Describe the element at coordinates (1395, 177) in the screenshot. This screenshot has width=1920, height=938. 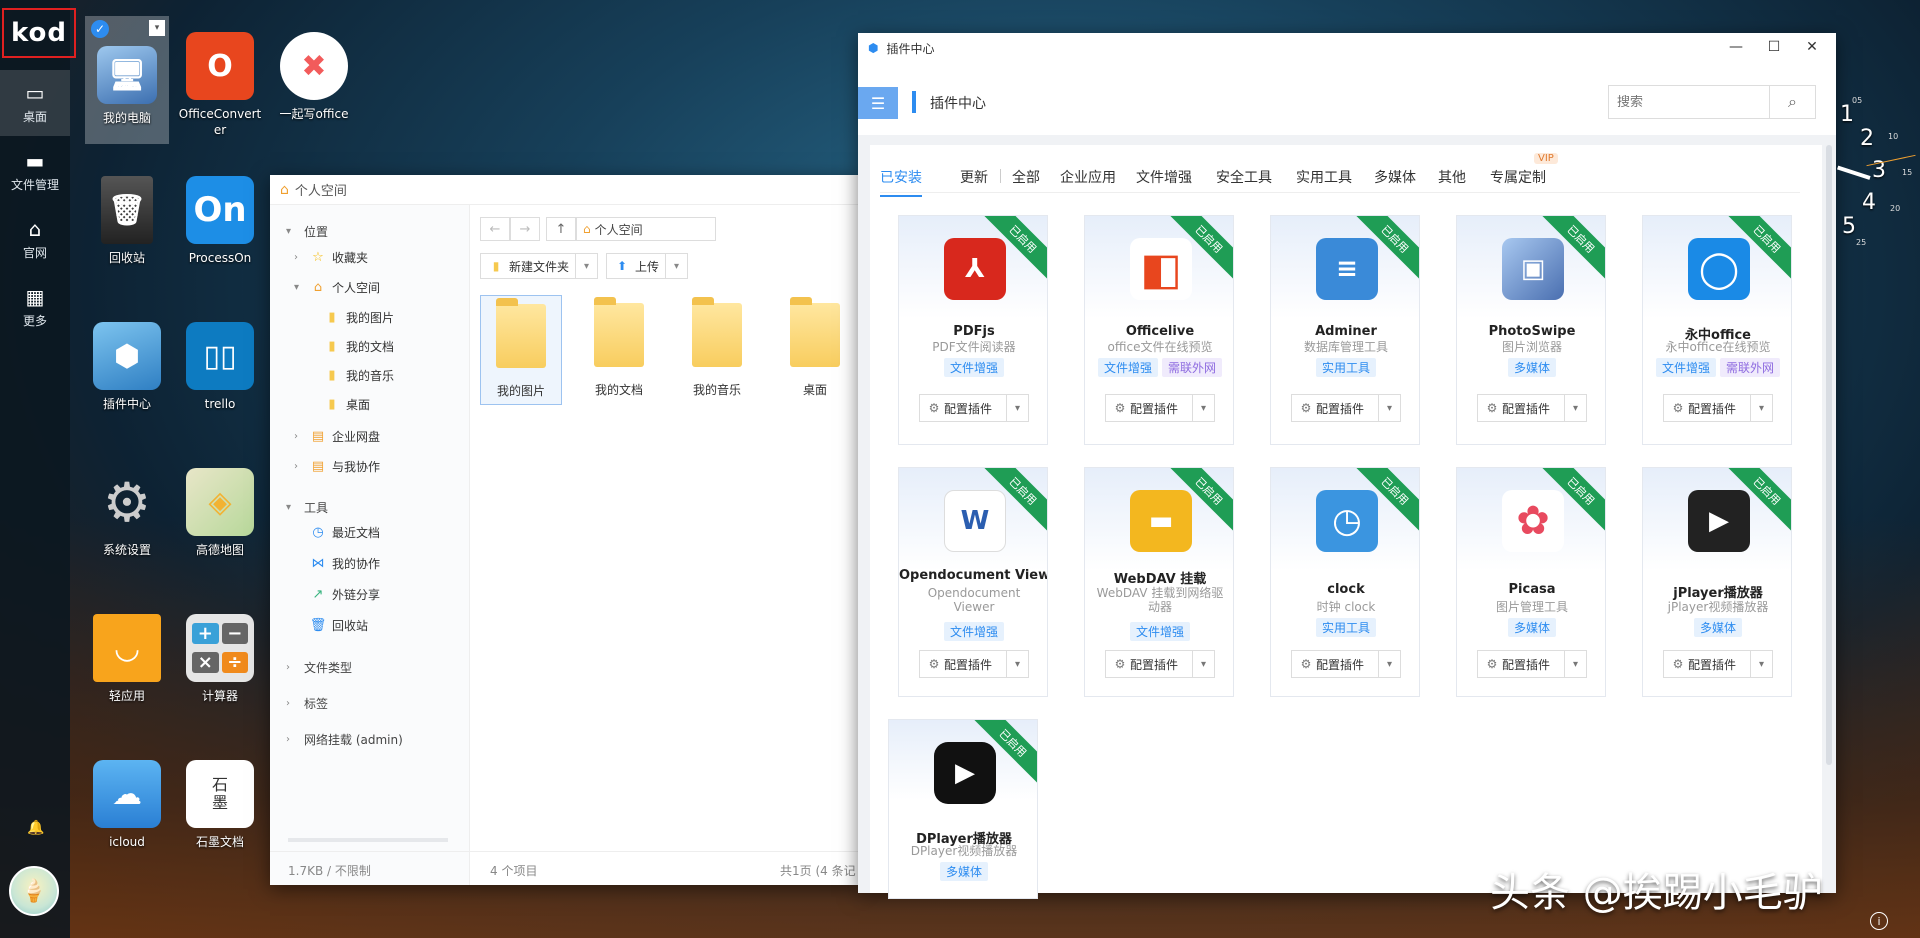
I see `tab-media: 多媒体` at that location.